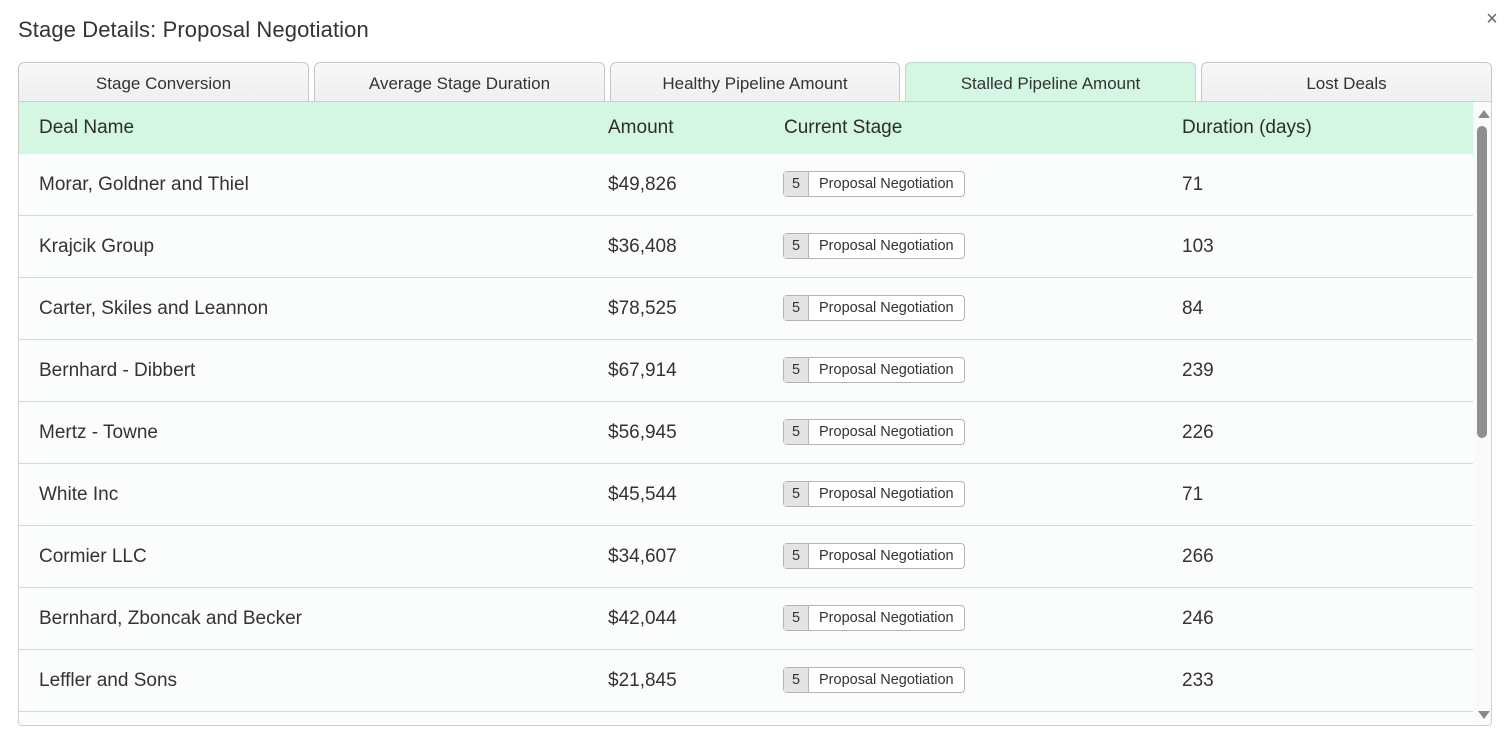 Image resolution: width=1512 pixels, height=747 pixels. Describe the element at coordinates (459, 82) in the screenshot. I see `tab-average-stage-duration: Average Stage Duration` at that location.